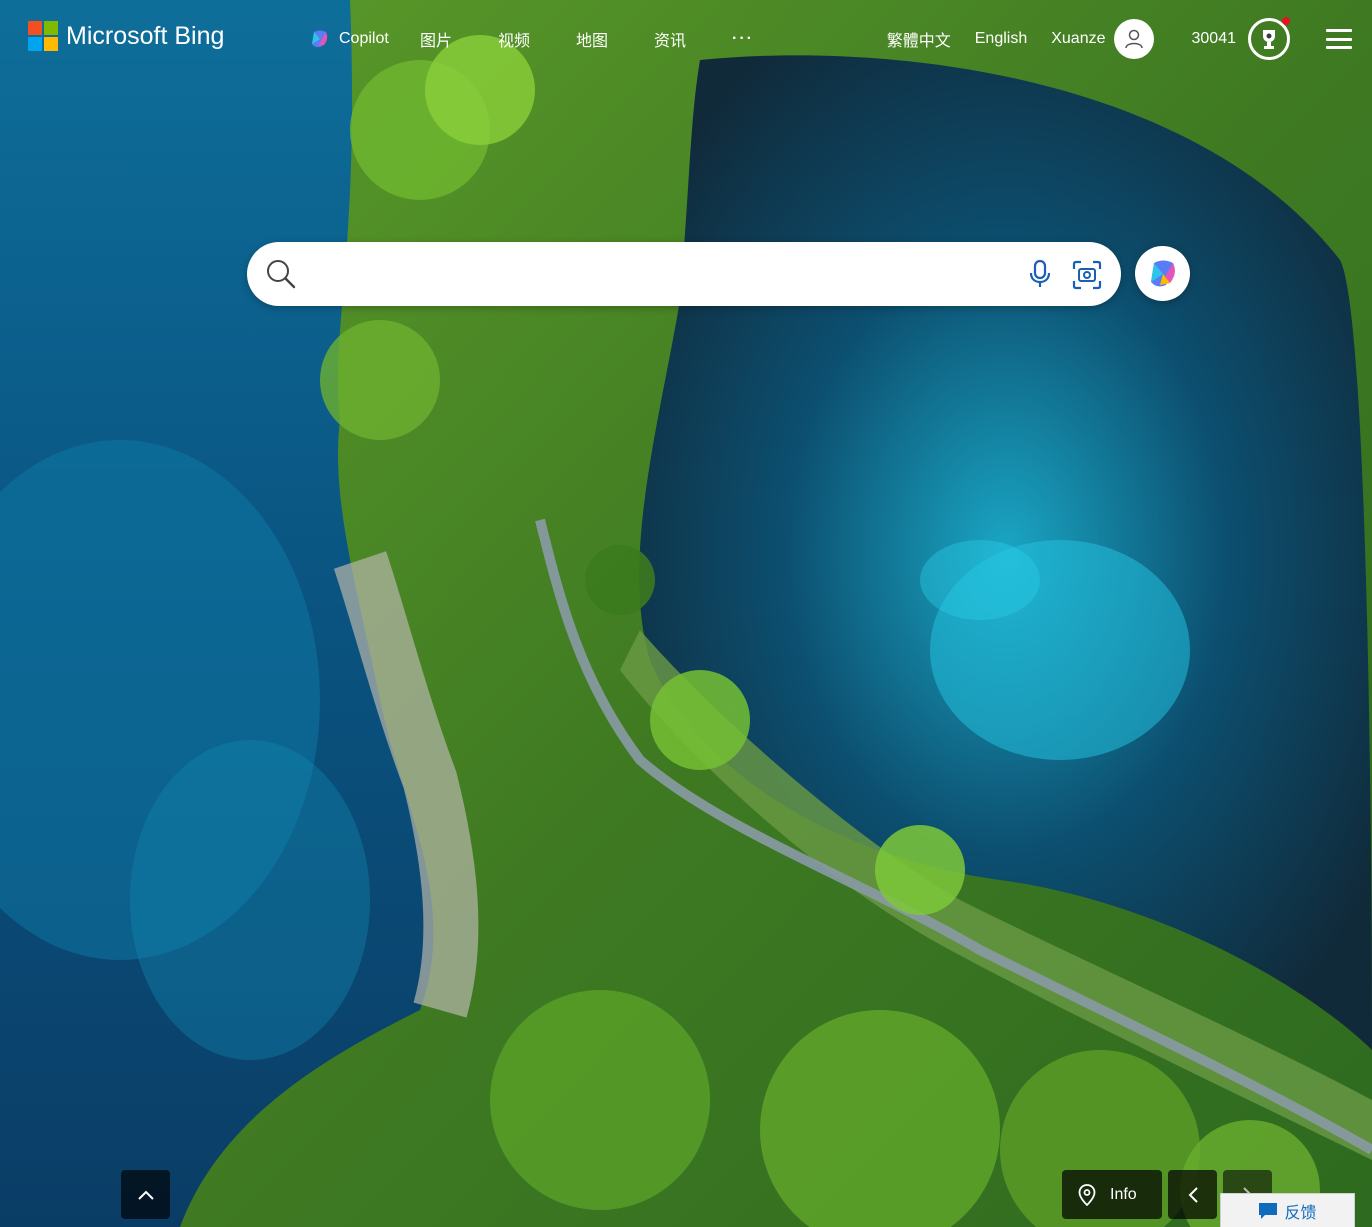 The image size is (1372, 1227). I want to click on nav-copilot-label: Copilot, so click(364, 38).